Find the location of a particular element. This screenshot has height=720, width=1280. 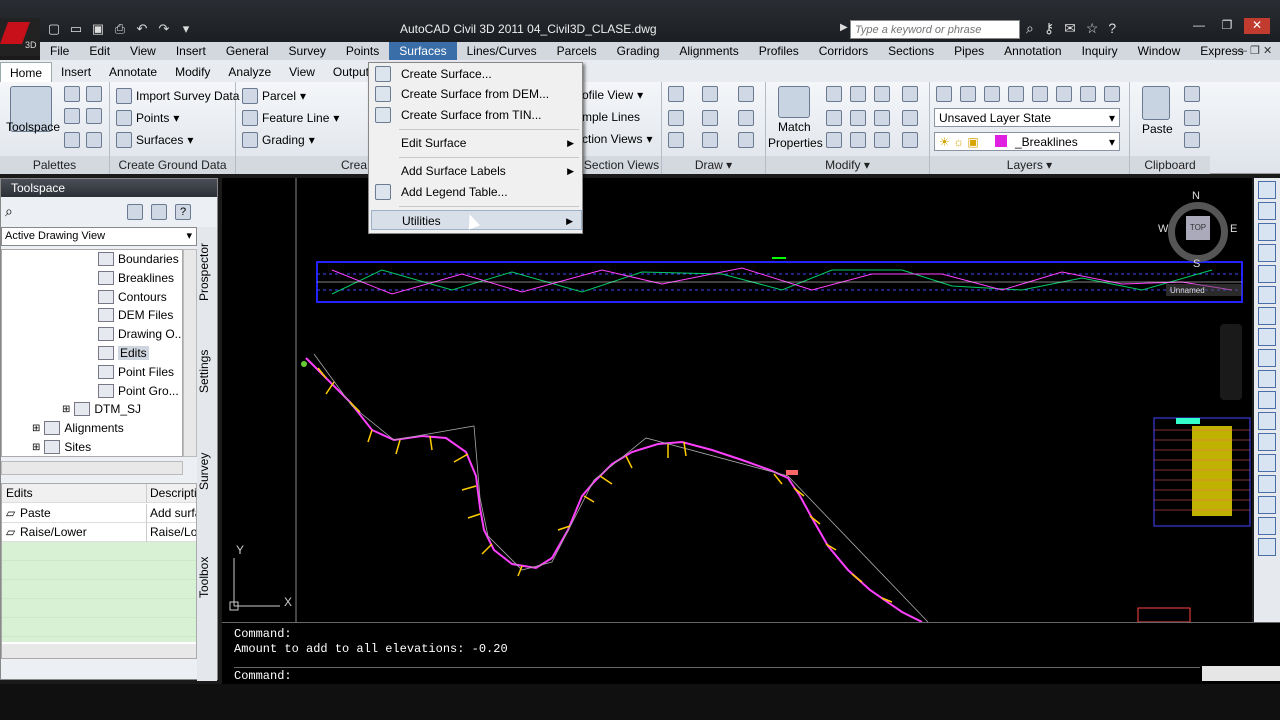

menu-item-edit-surface: Edit Surface ▶ is located at coordinates (476, 143).